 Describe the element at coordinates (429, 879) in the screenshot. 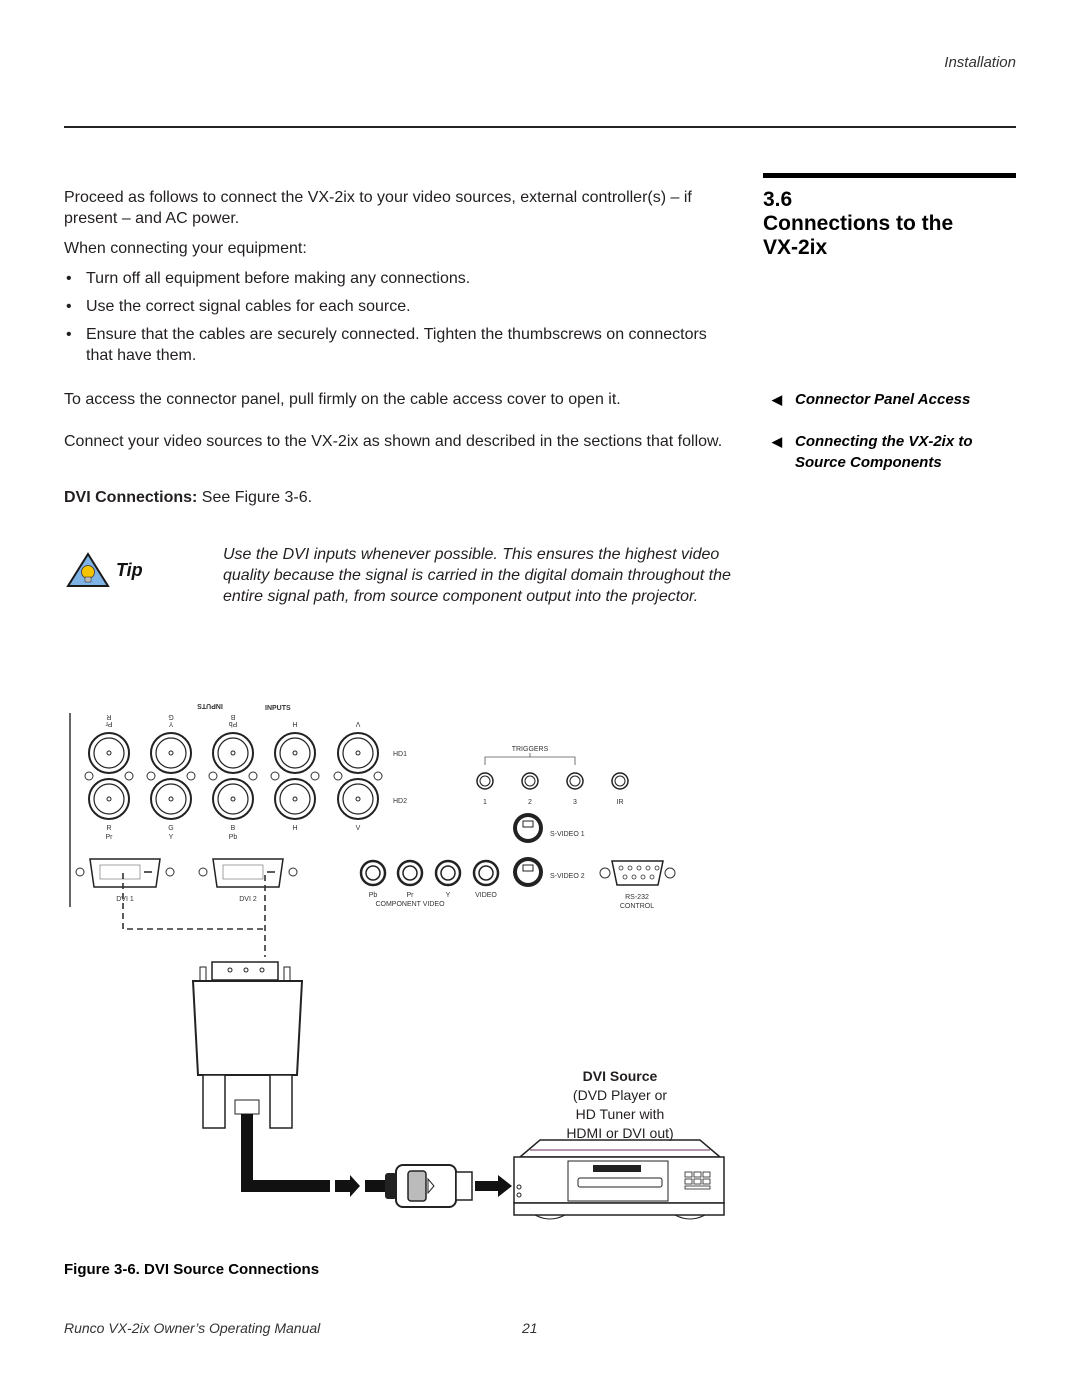

I see `rca-connectors: Pb Pr Y VIDEO` at that location.